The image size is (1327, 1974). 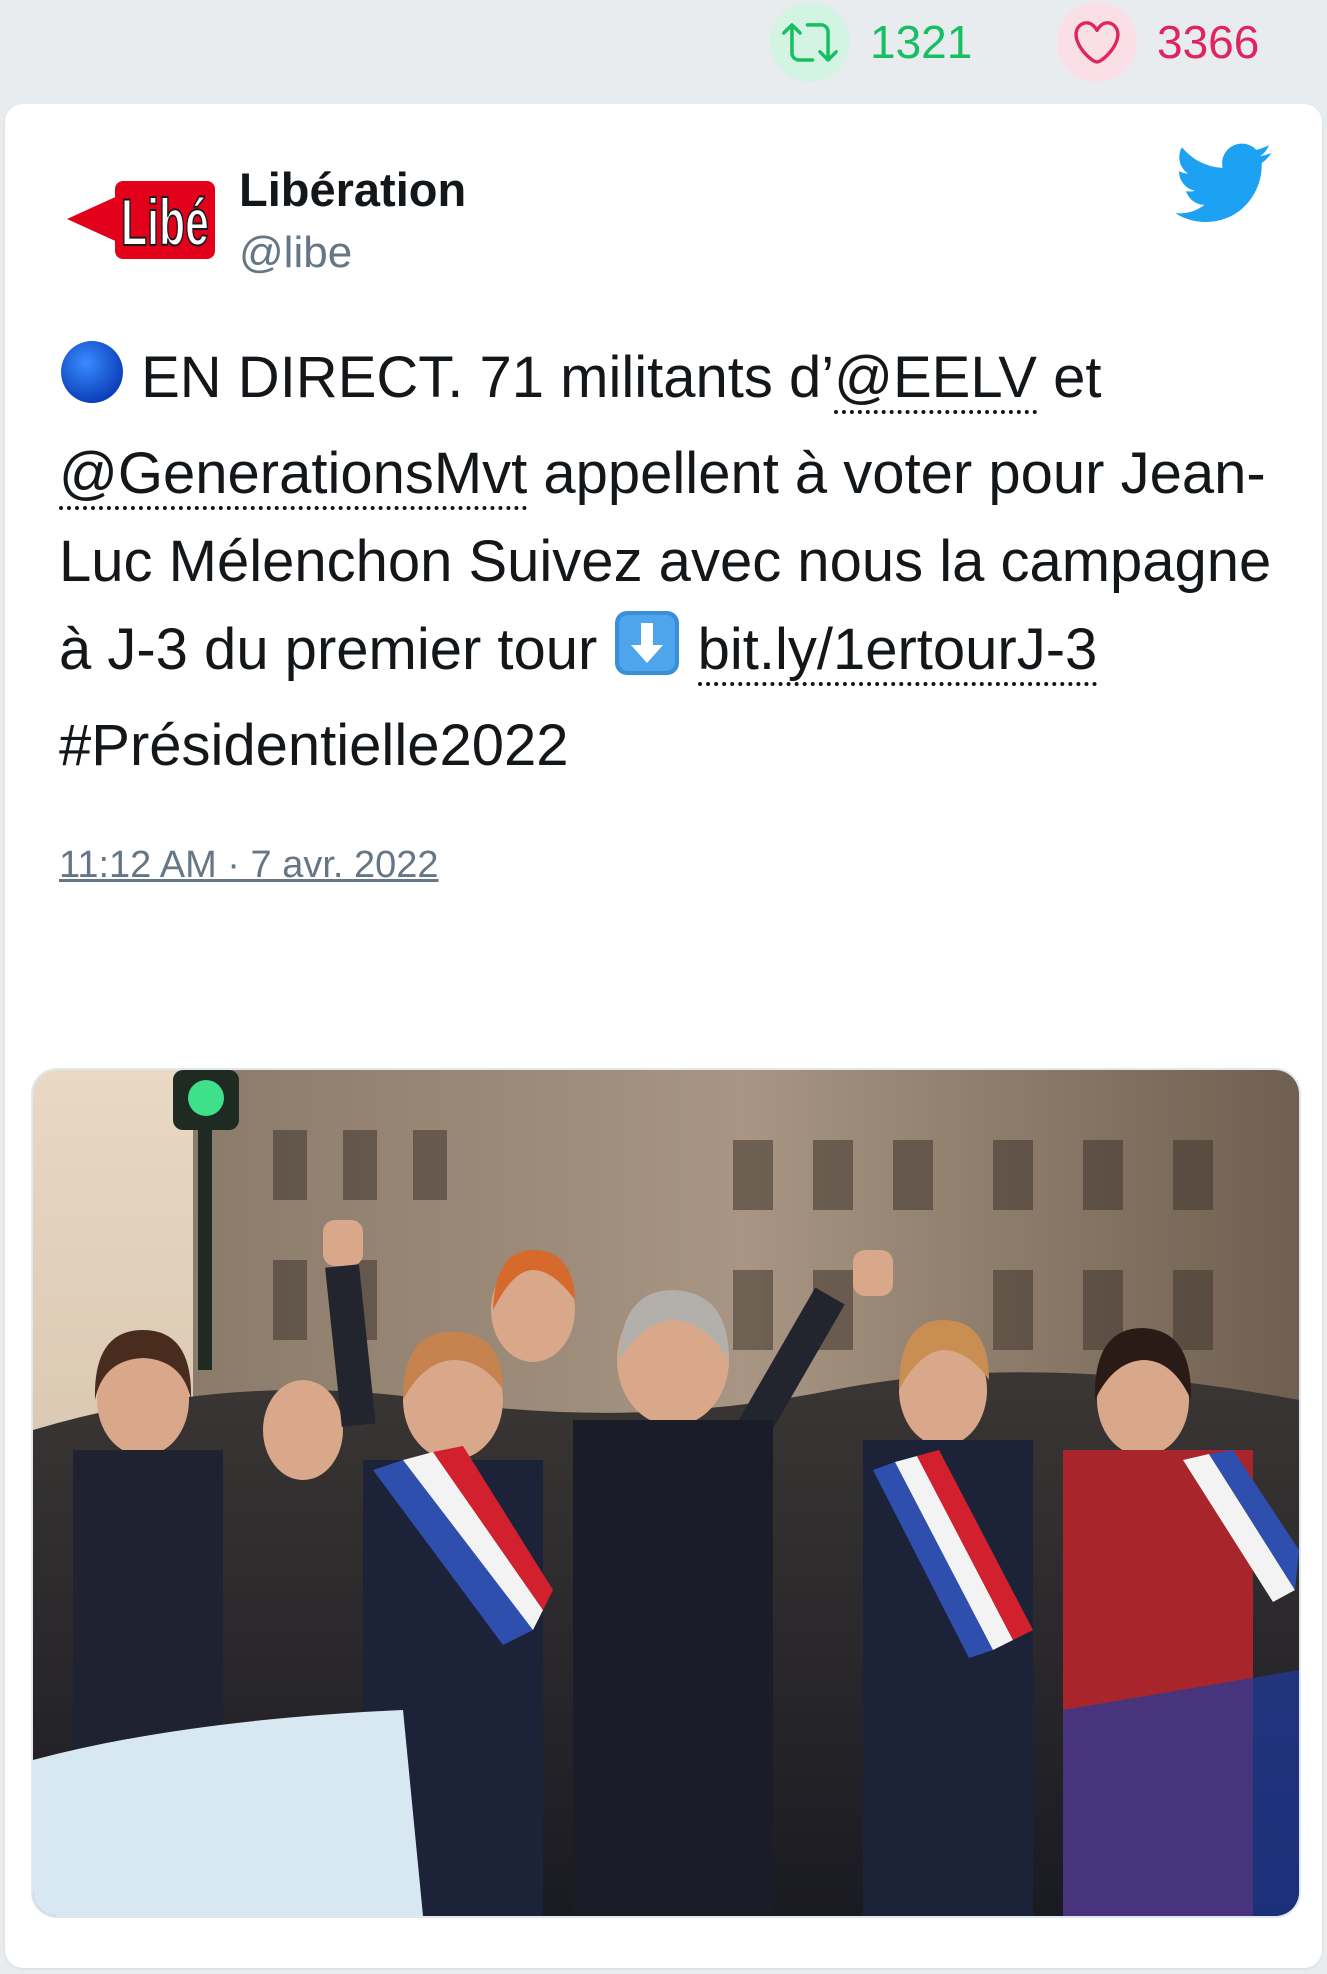 I want to click on blue-circle-icon, so click(x=92, y=384).